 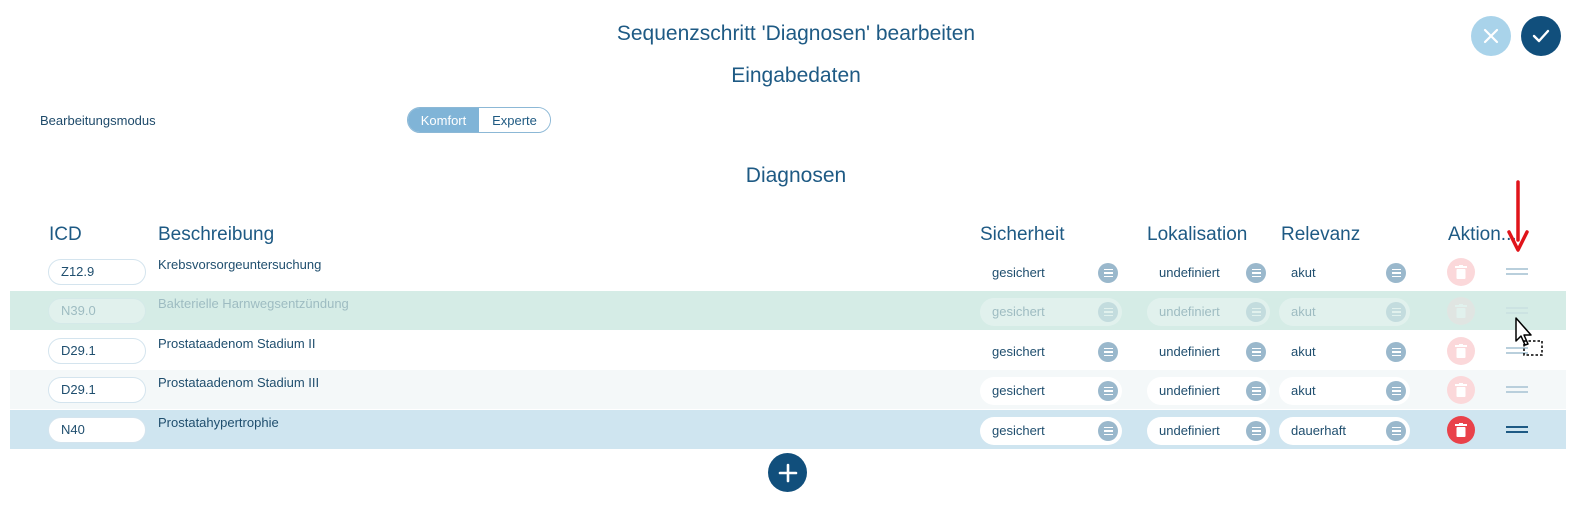 I want to click on plus-icon, so click(x=787, y=472).